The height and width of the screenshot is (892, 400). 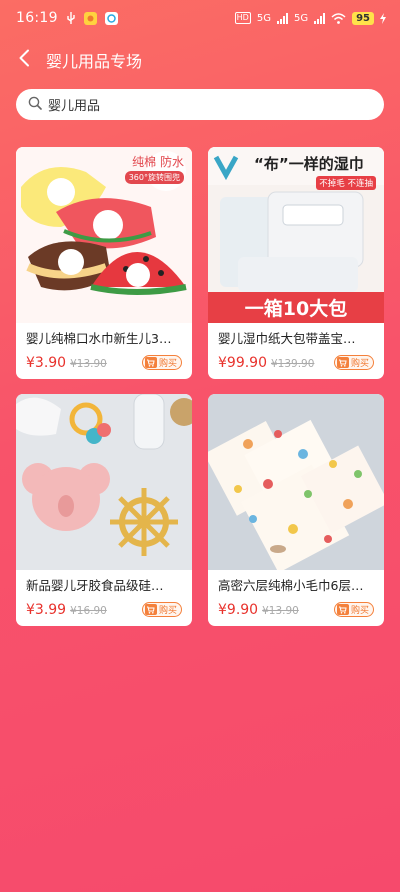 I want to click on product-card: 高密六层纯棉小毛巾6层… ¥9.90 ¥13.90 购买, so click(x=296, y=510).